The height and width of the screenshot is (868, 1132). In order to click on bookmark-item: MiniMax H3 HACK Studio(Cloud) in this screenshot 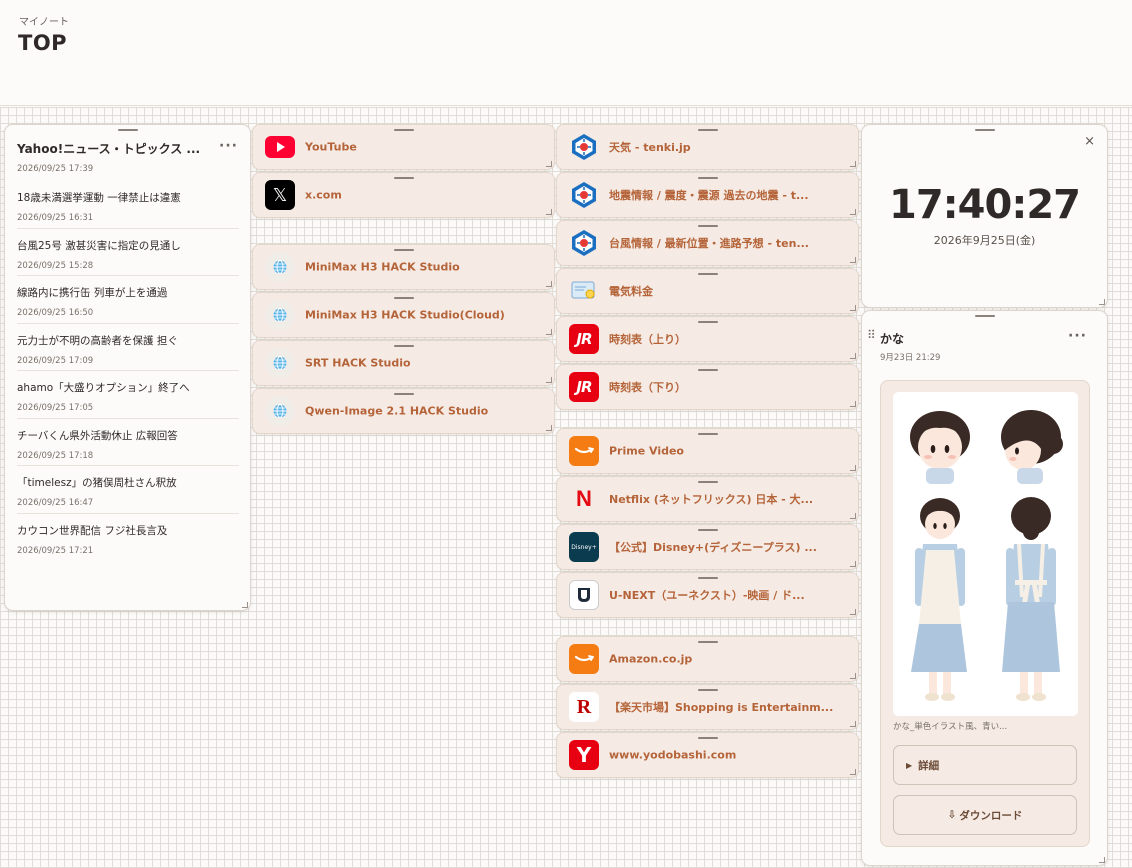, I will do `click(403, 315)`.